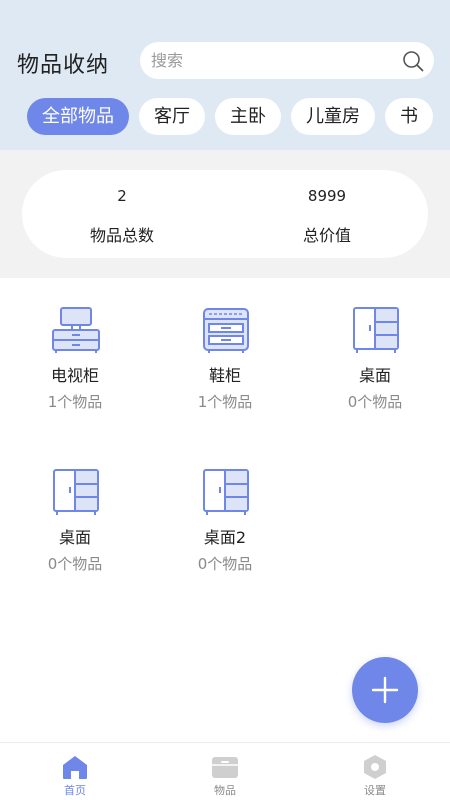 The height and width of the screenshot is (800, 450). I want to click on container-item: 桌面2 0个物品, so click(225, 532).